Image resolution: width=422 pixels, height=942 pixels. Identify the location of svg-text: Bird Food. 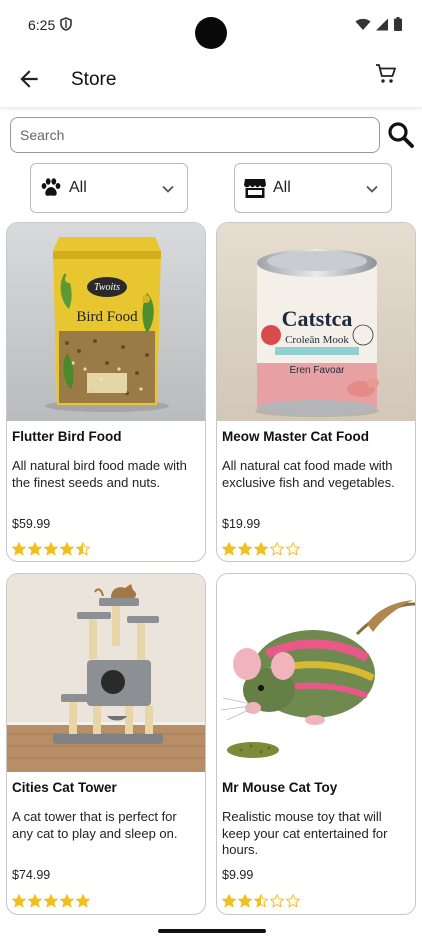
(107, 317).